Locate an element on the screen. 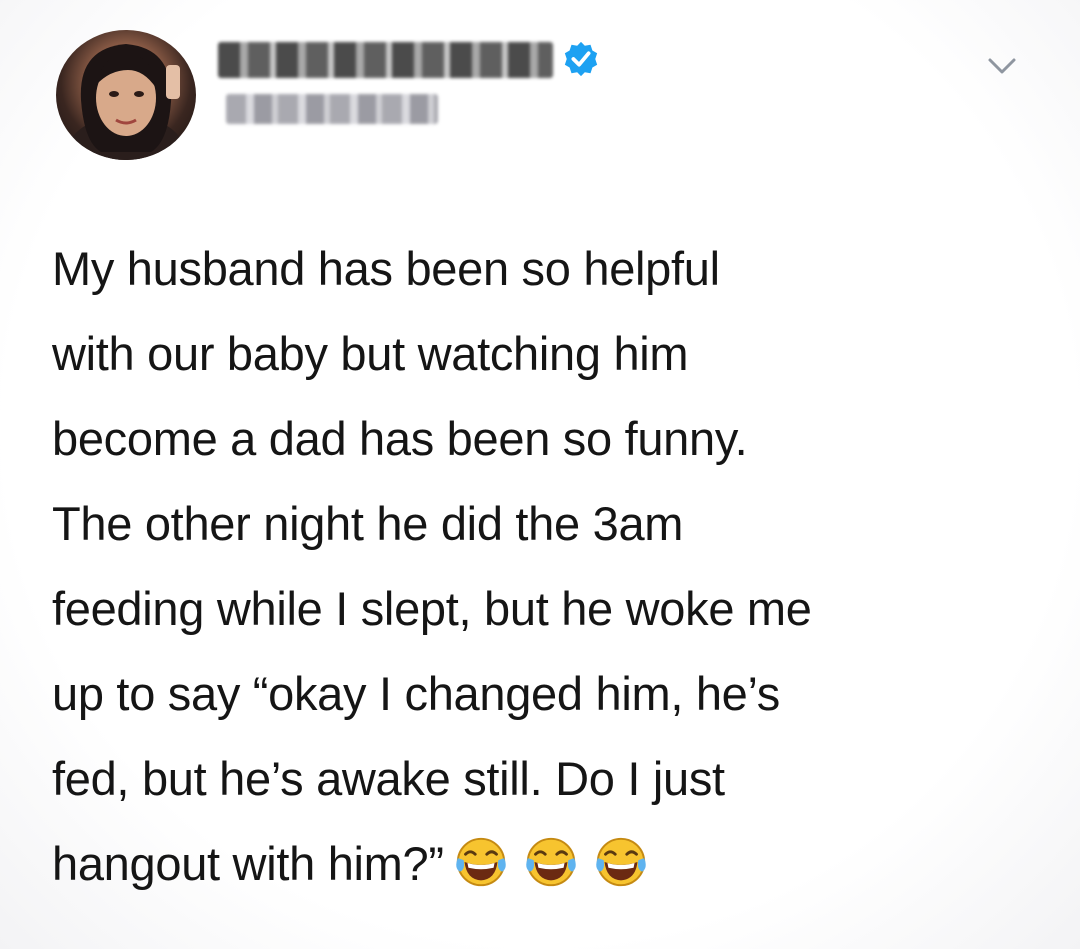 Image resolution: width=1080 pixels, height=949 pixels. tweet-text-line: fed, but he’s awake still. Do I just is located at coordinates (388, 778).